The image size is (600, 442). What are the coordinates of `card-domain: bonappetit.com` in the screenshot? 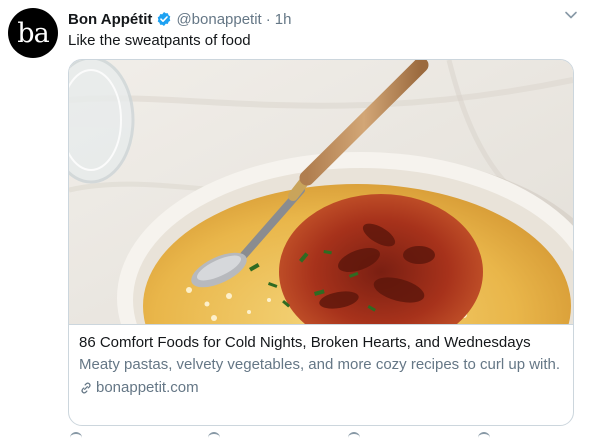 It's located at (321, 387).